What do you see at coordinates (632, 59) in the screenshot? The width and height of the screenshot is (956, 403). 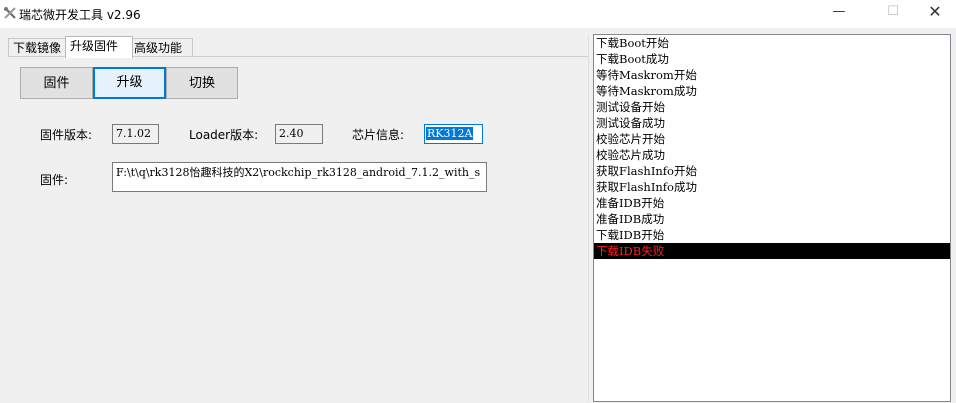 I see `log-line: 下载Boot成功` at bounding box center [632, 59].